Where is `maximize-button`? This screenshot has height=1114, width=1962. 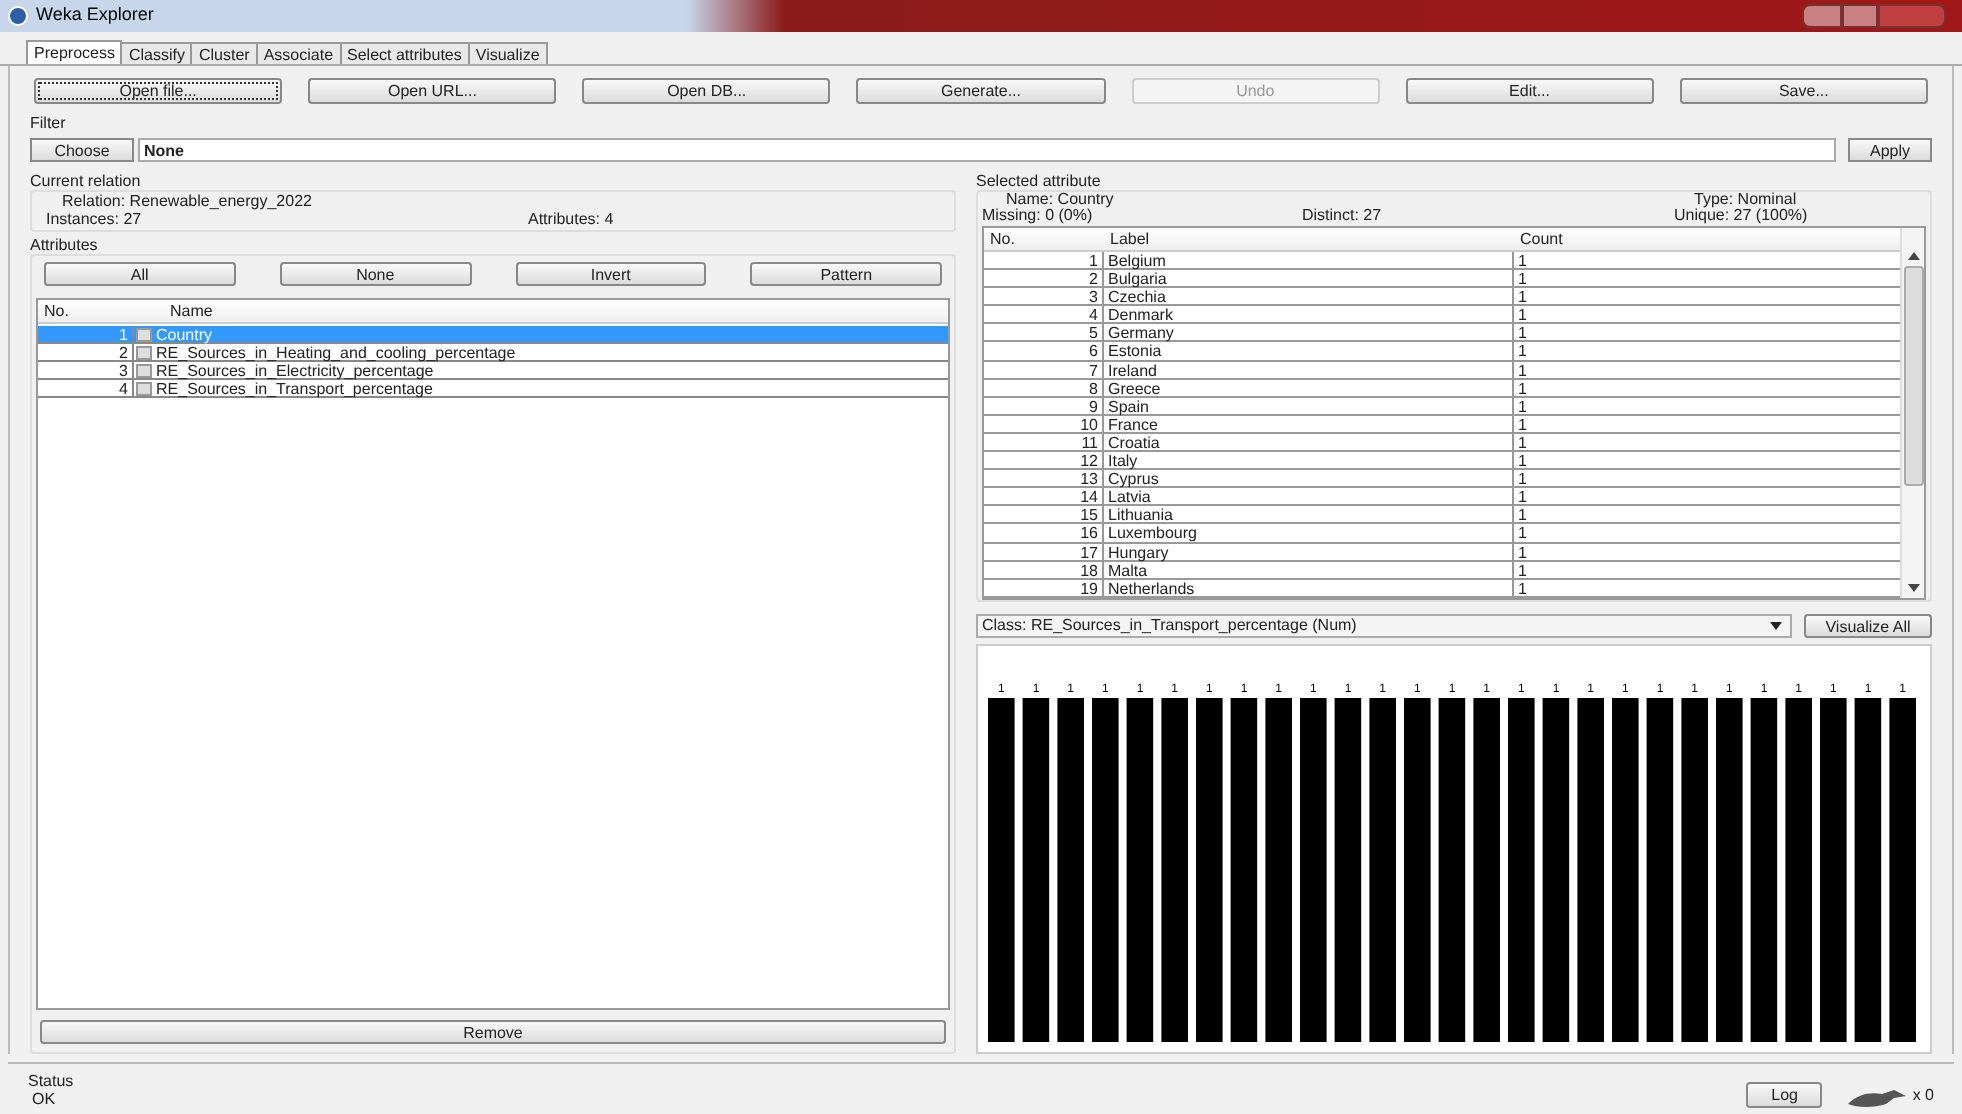 maximize-button is located at coordinates (1860, 16).